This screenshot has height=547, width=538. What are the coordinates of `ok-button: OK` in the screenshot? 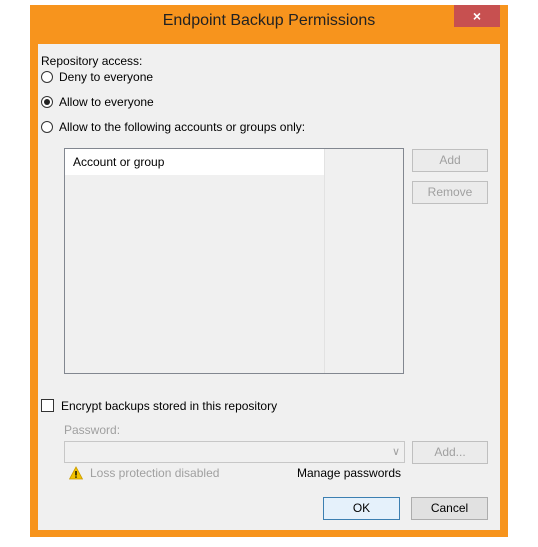 It's located at (361, 508).